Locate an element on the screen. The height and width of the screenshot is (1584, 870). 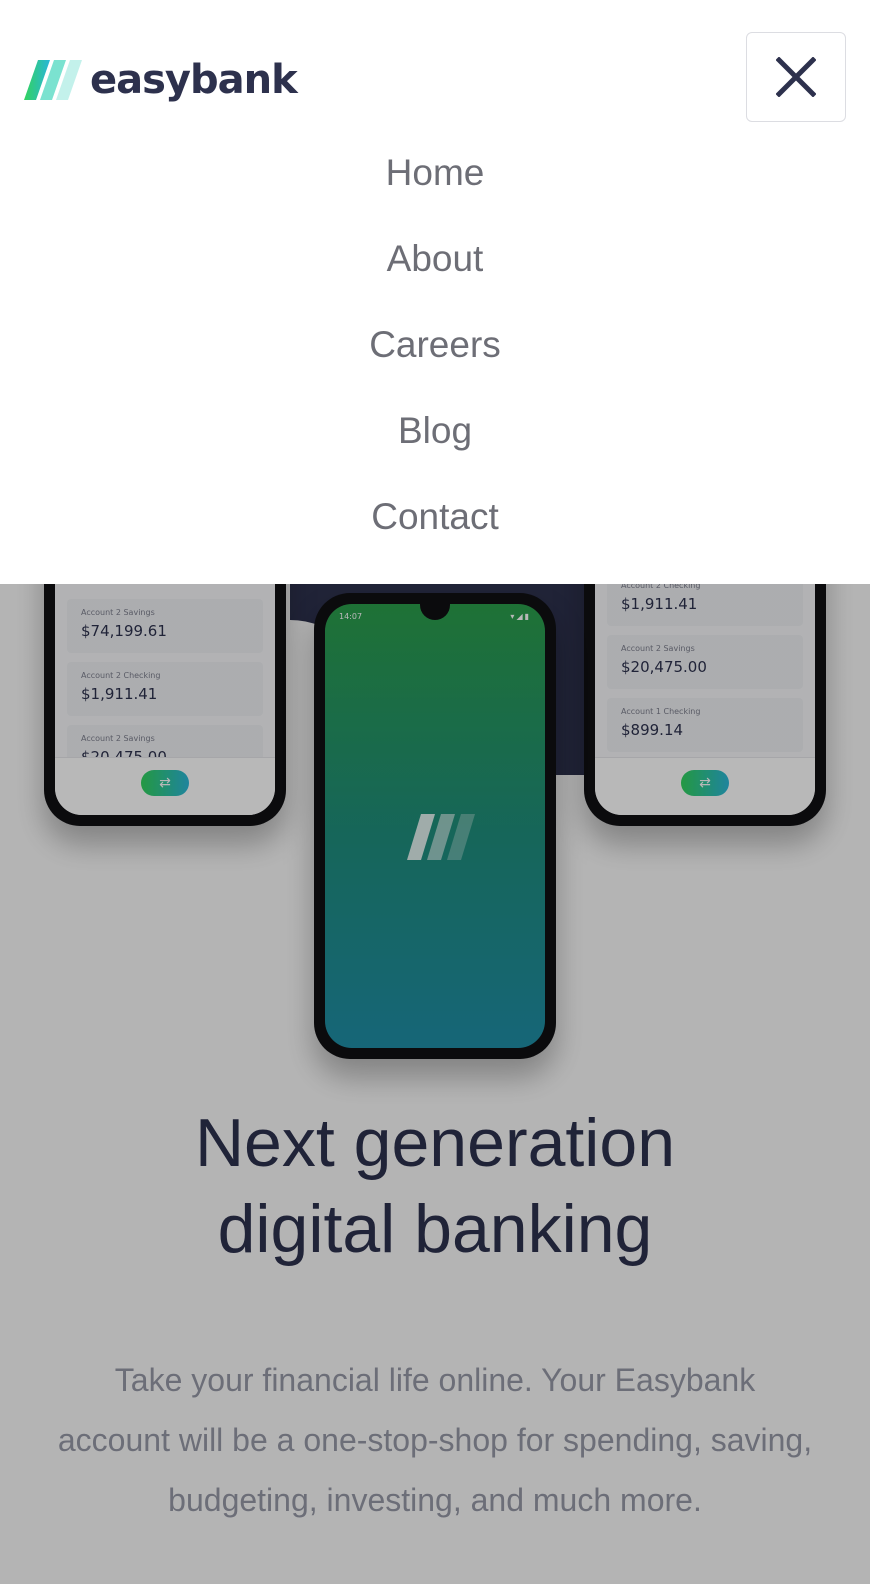
account-card: Account 1 Checking $899.14 is located at coordinates (705, 725).